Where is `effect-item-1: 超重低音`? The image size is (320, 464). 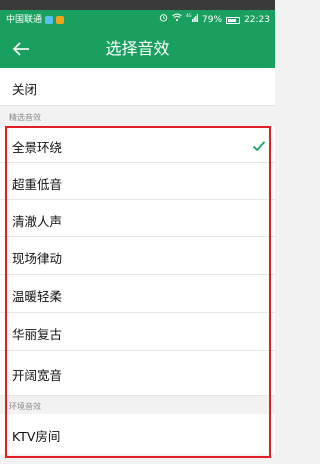
effect-item-1: 超重低音 is located at coordinates (137, 181).